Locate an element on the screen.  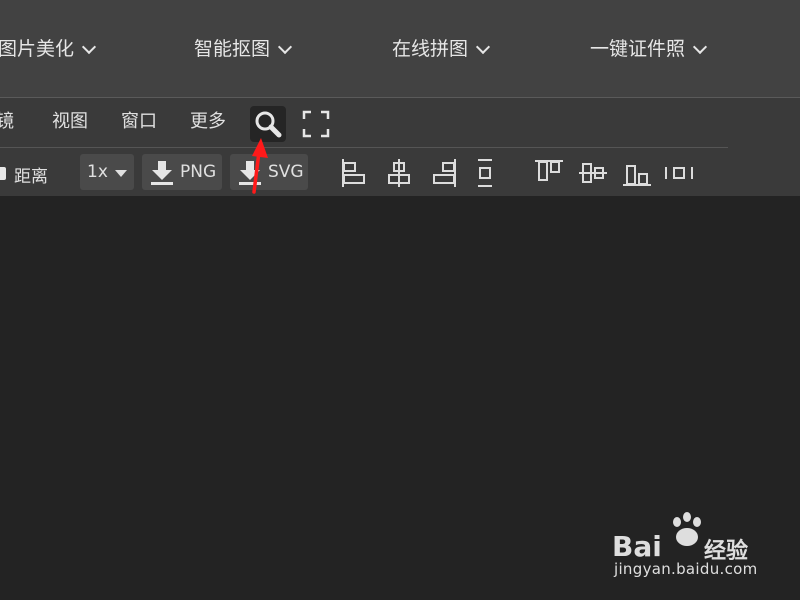
nav-label: 图片美化 is located at coordinates (37, 49).